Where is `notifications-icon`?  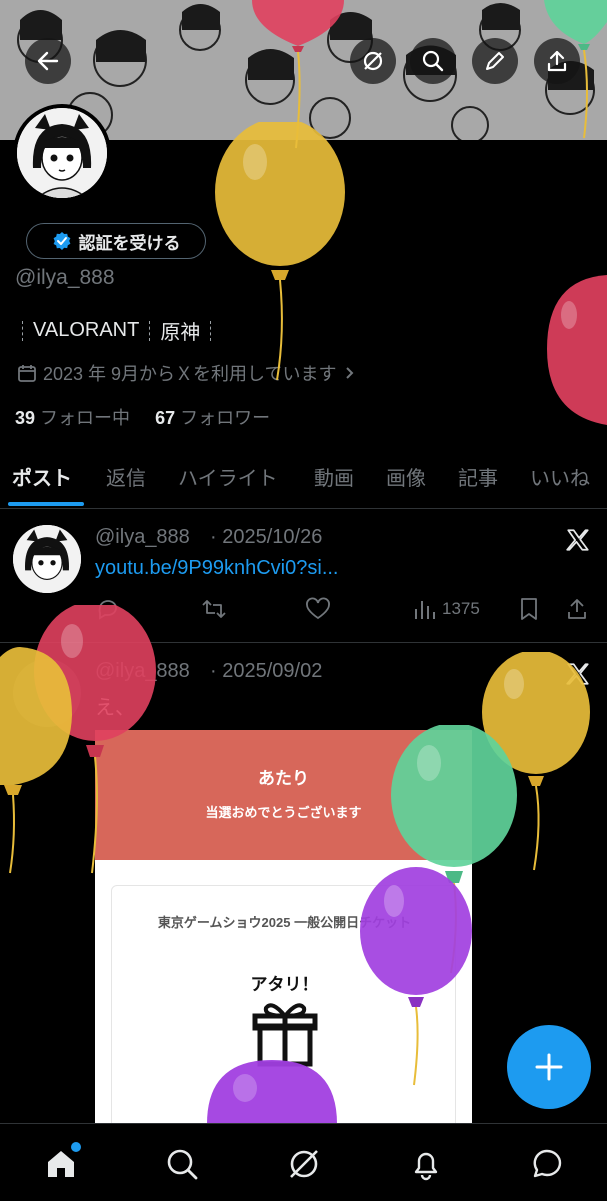 notifications-icon is located at coordinates (426, 1166).